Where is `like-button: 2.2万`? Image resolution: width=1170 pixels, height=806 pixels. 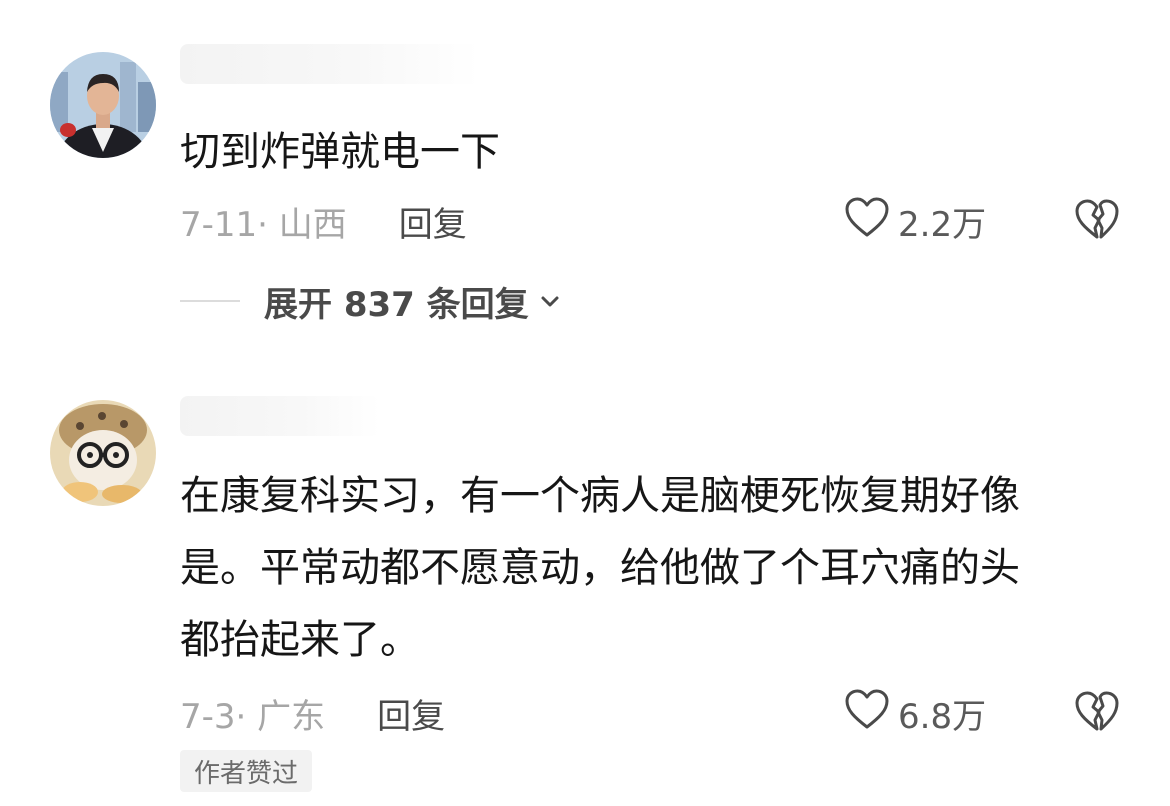
like-button: 2.2万 is located at coordinates (915, 221).